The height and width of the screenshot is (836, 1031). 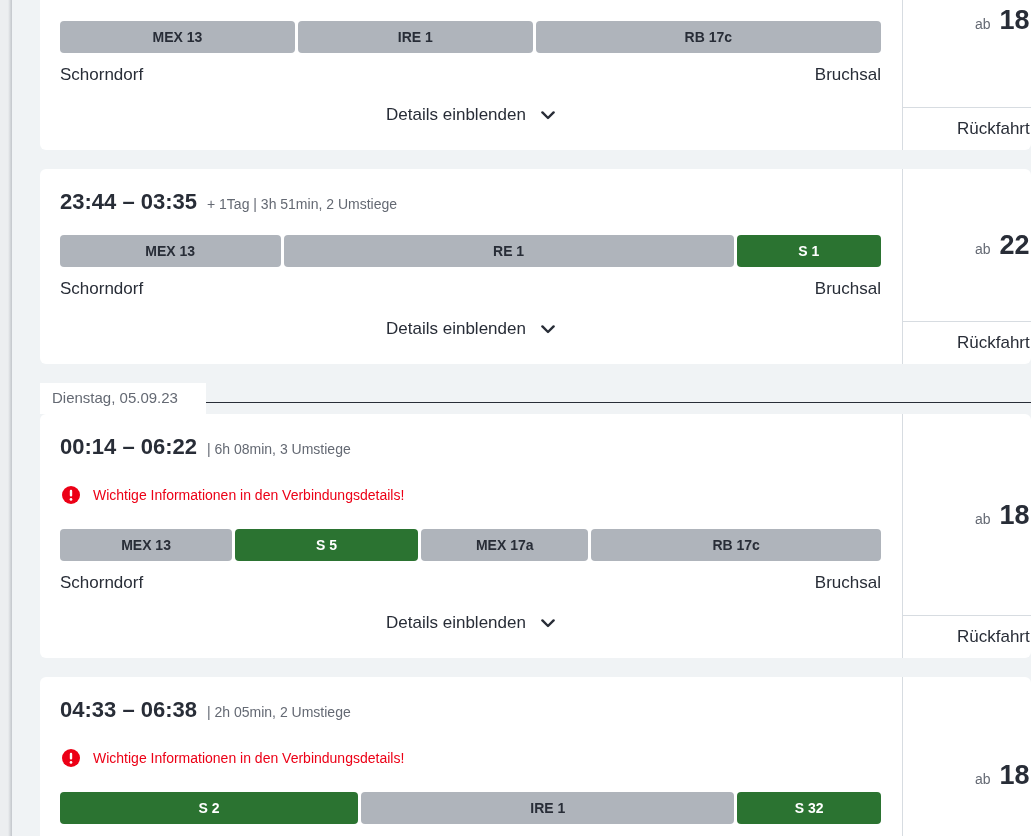 I want to click on train-segment: S 32, so click(x=809, y=808).